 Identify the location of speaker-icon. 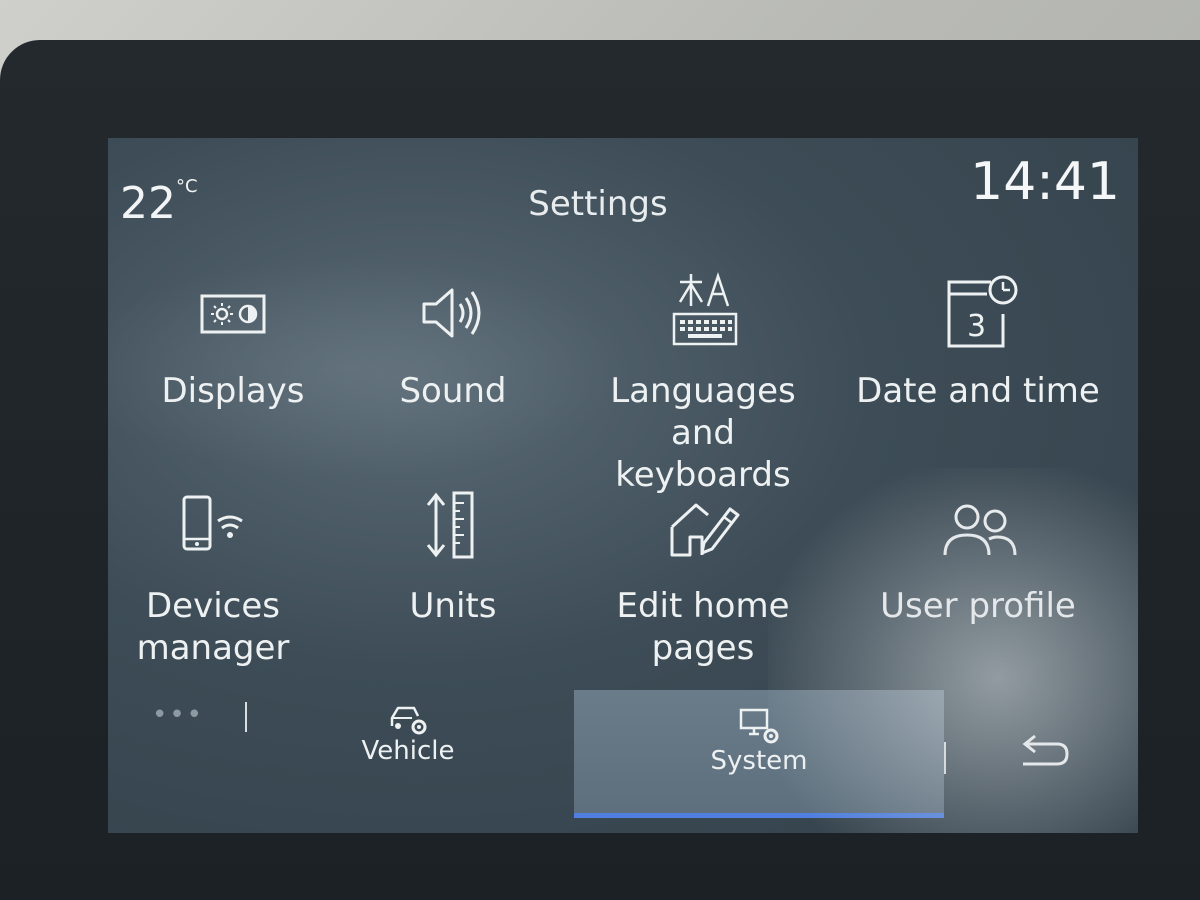
(451, 313).